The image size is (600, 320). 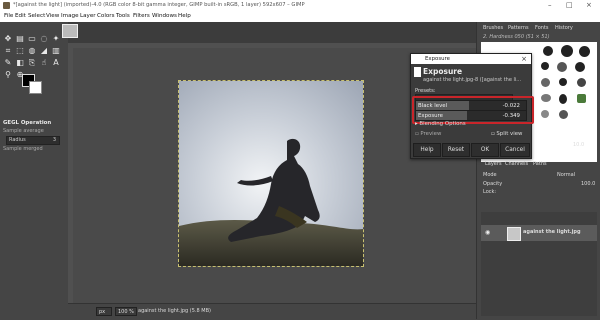 I want to click on mode-select: Normal, so click(x=566, y=175).